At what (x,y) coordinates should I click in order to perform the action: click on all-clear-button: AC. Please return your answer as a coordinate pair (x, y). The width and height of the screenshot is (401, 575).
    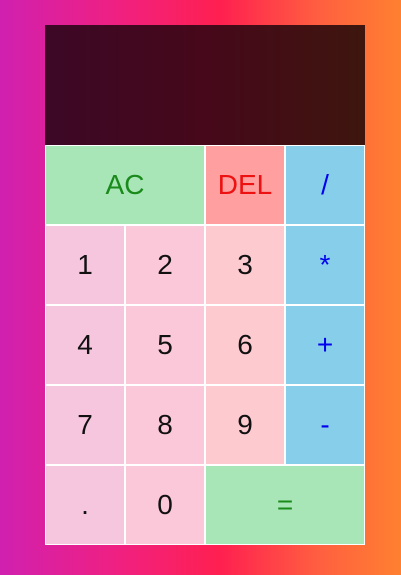
    Looking at the image, I should click on (125, 185).